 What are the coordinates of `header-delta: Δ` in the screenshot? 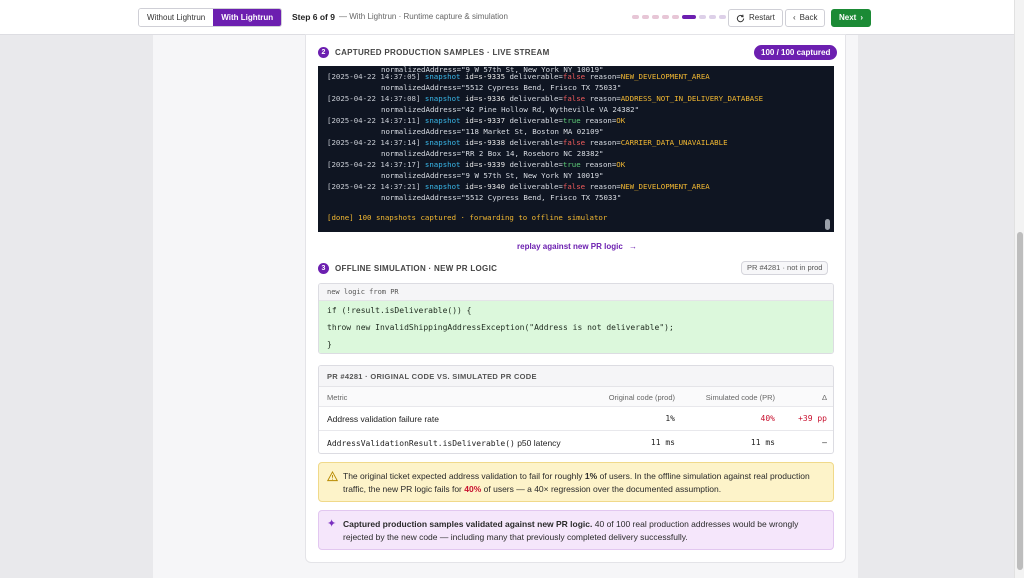 It's located at (824, 397).